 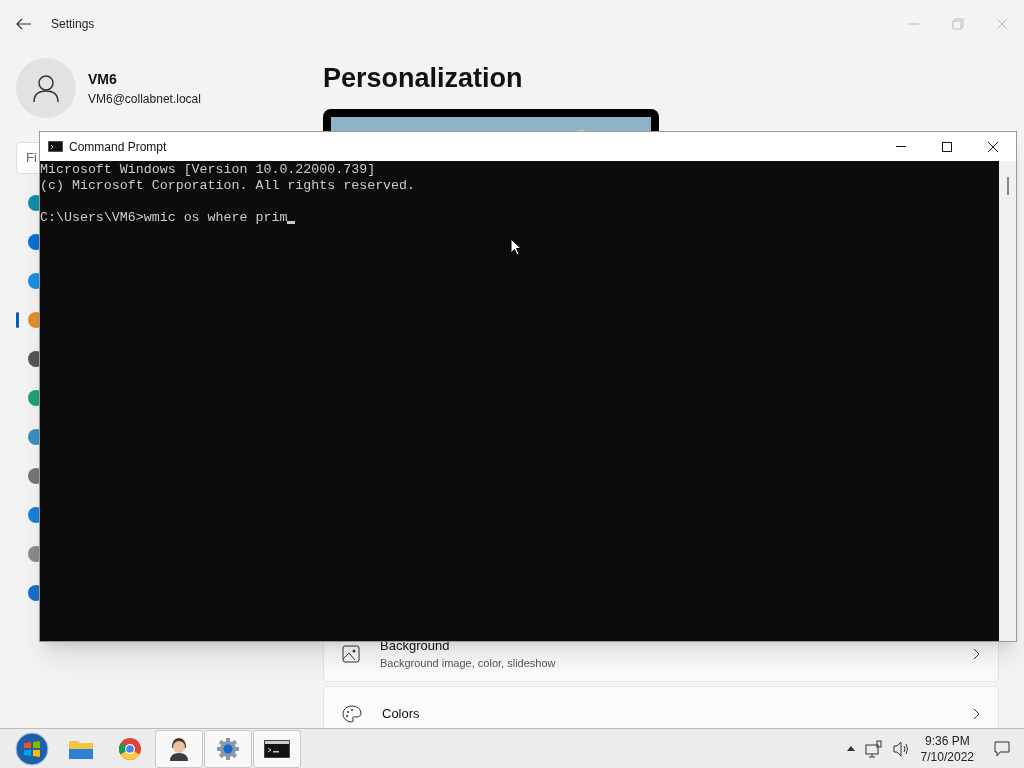 I want to click on console-line: Microsoft Windows [Version 10.0.22000.739], so click(x=208, y=170).